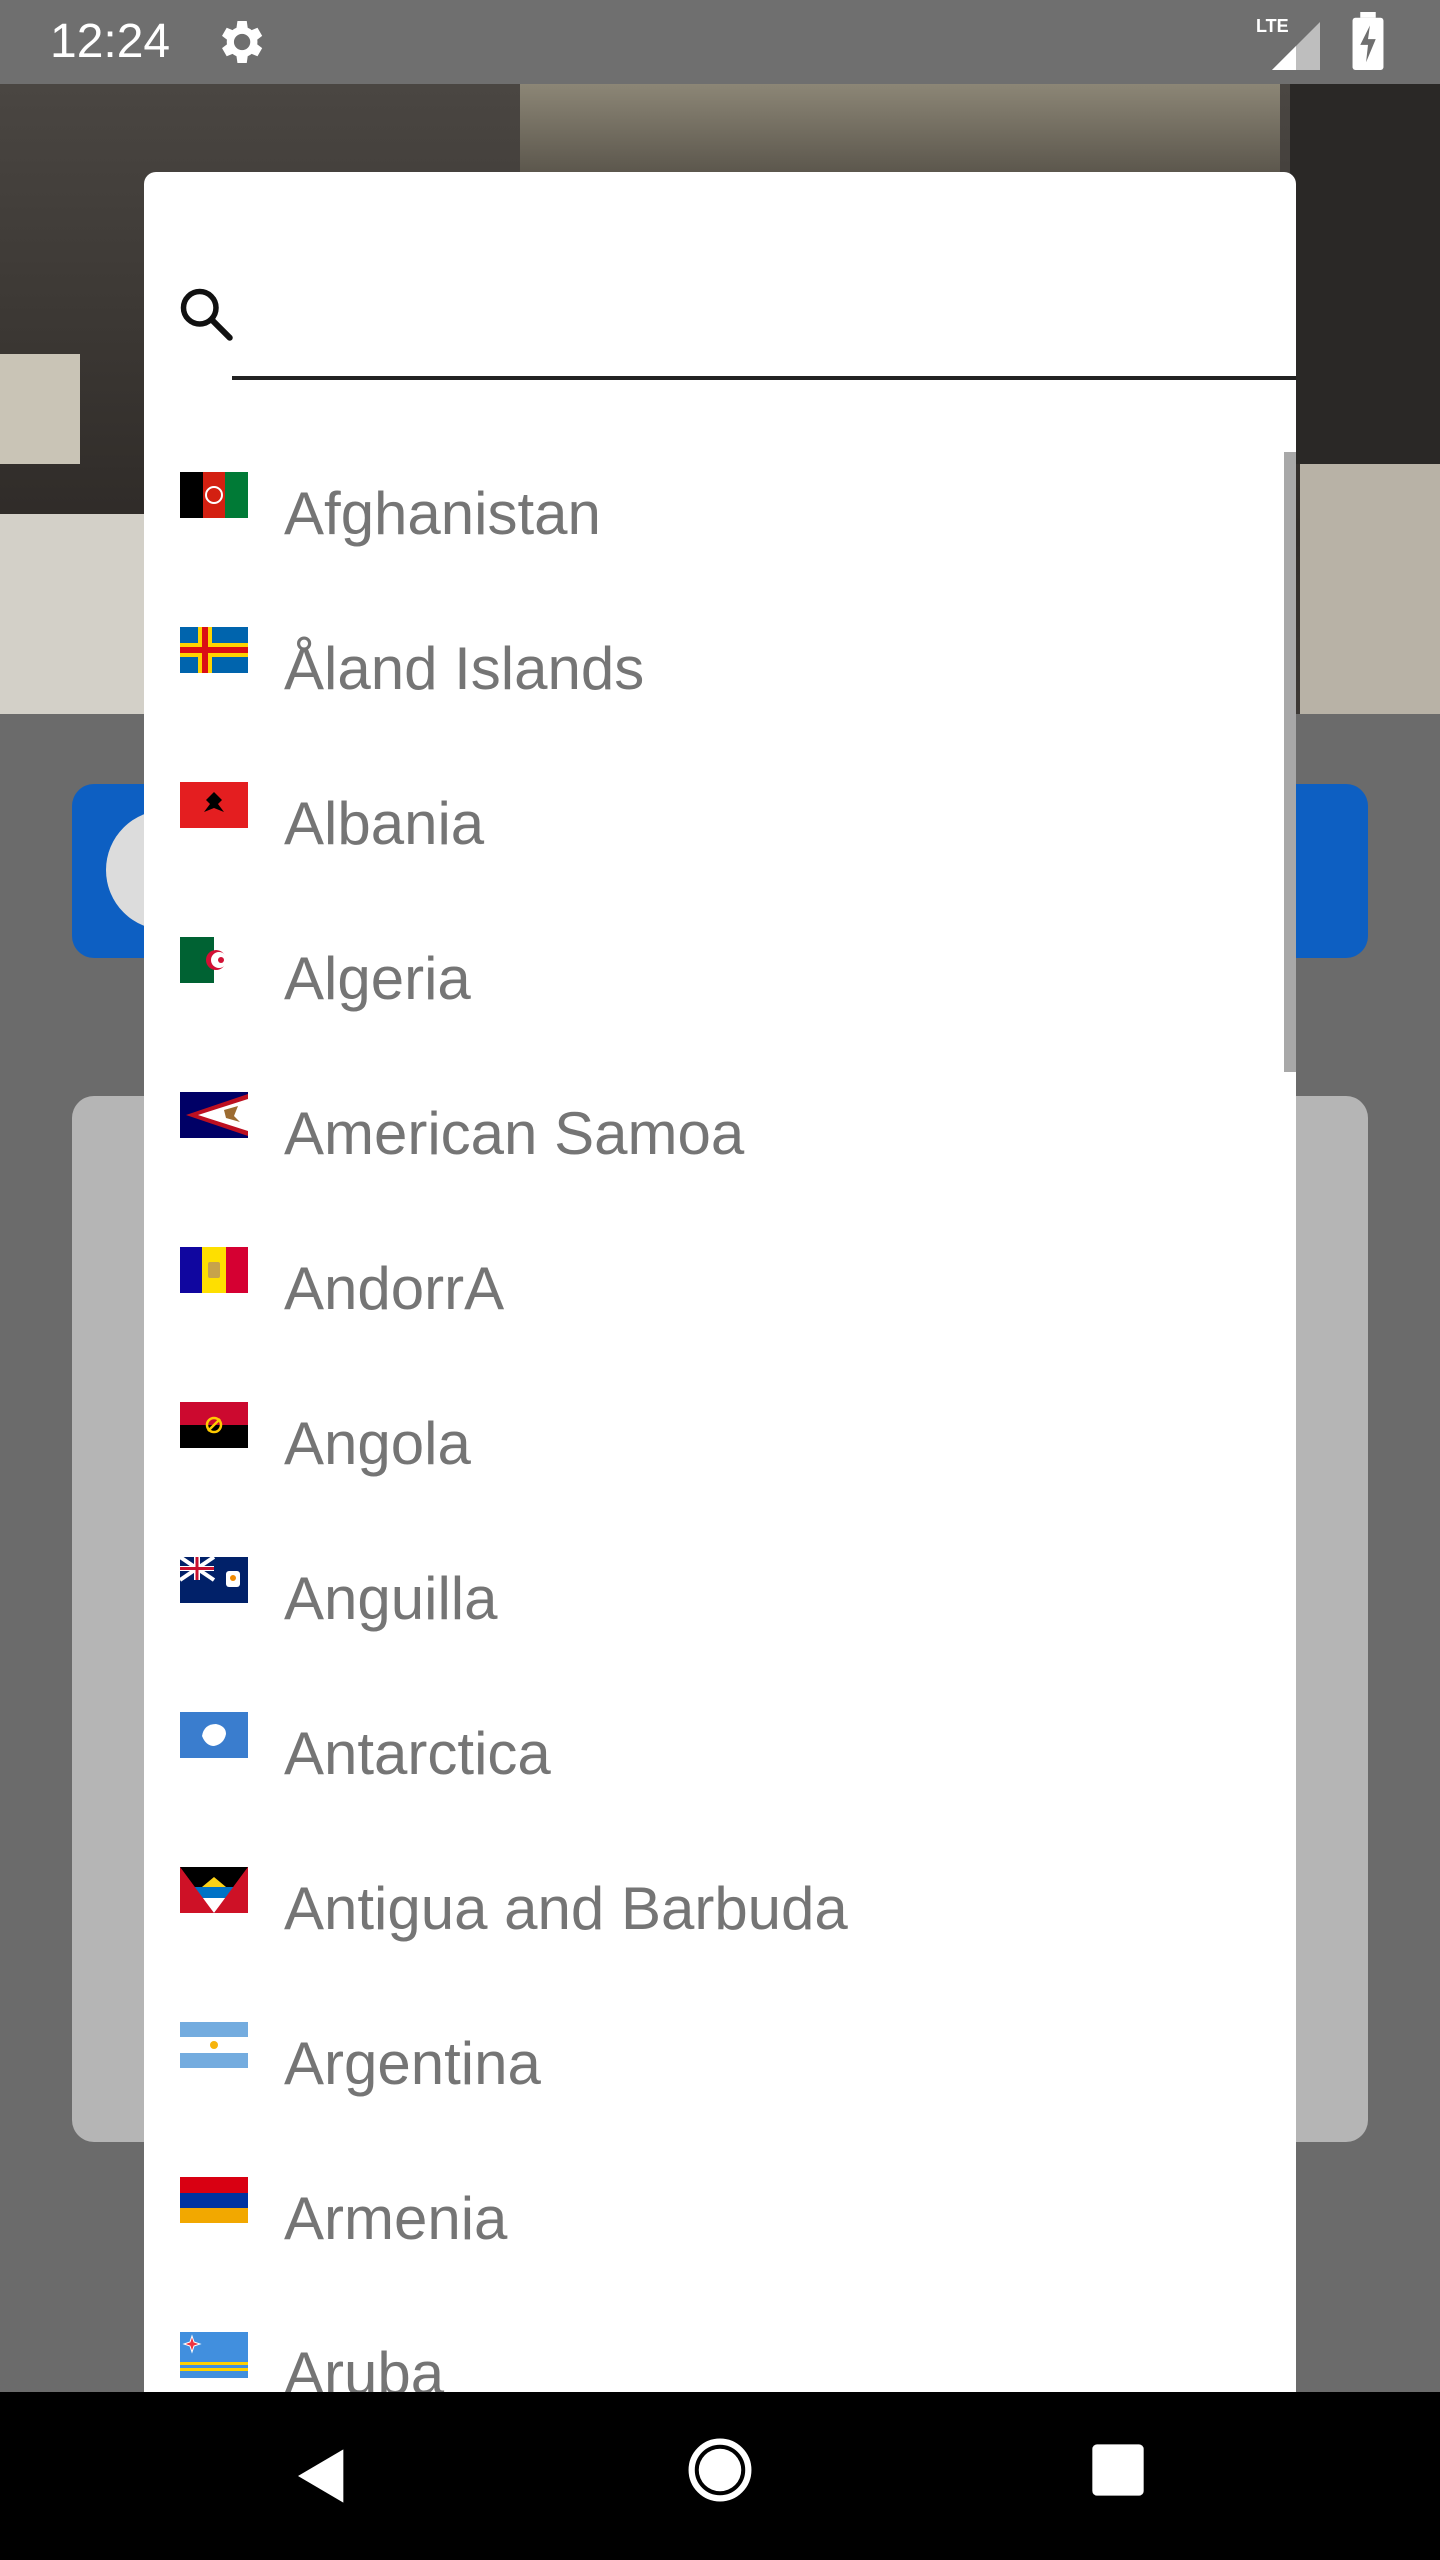  Describe the element at coordinates (720, 1169) in the screenshot. I see `country-item-american-samoa: American Samoa` at that location.